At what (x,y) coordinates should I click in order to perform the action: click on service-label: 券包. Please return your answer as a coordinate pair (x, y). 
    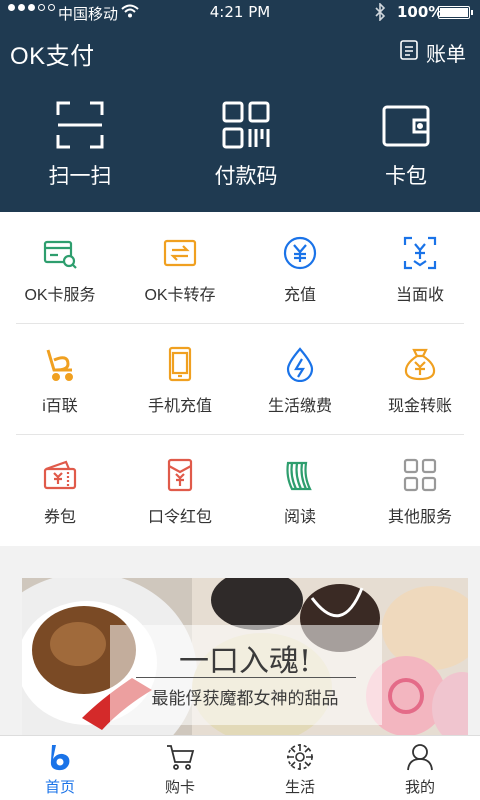
    Looking at the image, I should click on (59, 517).